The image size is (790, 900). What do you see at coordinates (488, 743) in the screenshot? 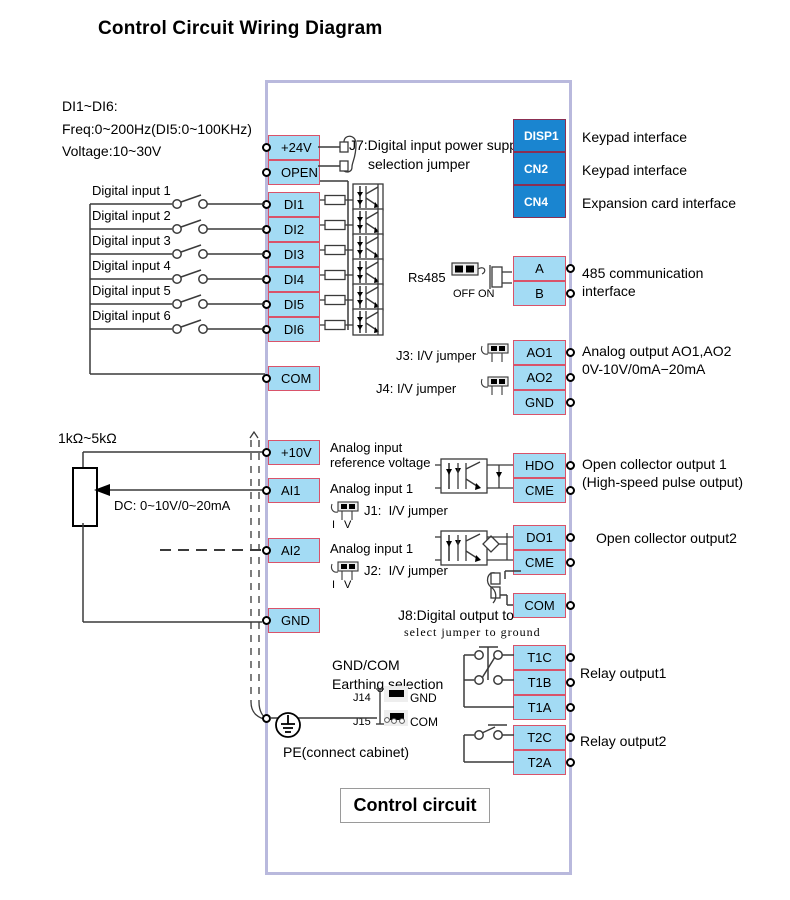
I see `relay-2-contact-symbol` at bounding box center [488, 743].